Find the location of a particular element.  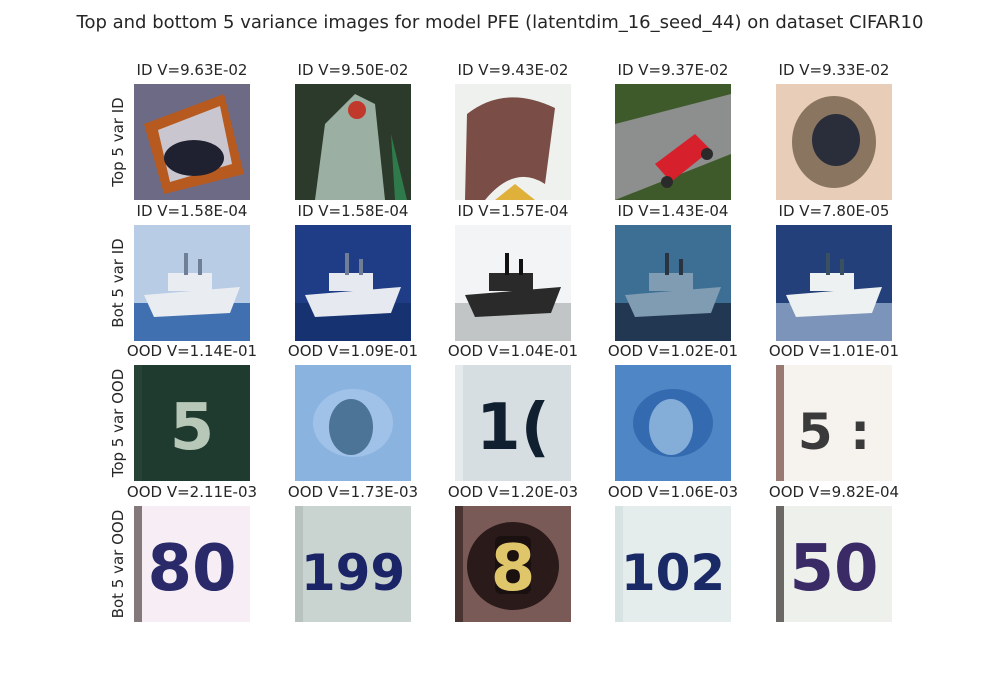

thumbnail-graphic: 50 is located at coordinates (834, 564).